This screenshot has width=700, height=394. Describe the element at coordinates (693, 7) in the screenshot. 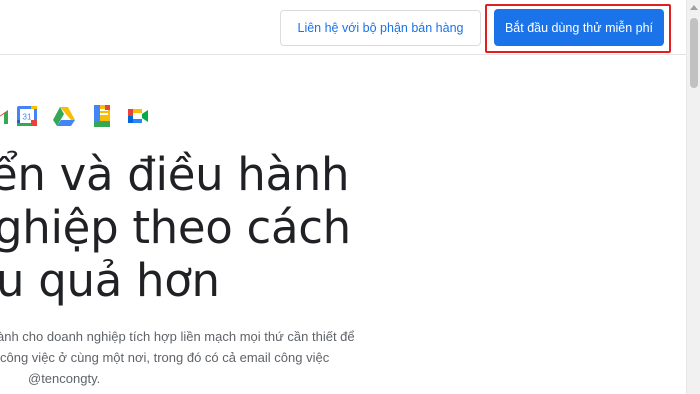

I see `scroll-up-arrow-icon` at that location.